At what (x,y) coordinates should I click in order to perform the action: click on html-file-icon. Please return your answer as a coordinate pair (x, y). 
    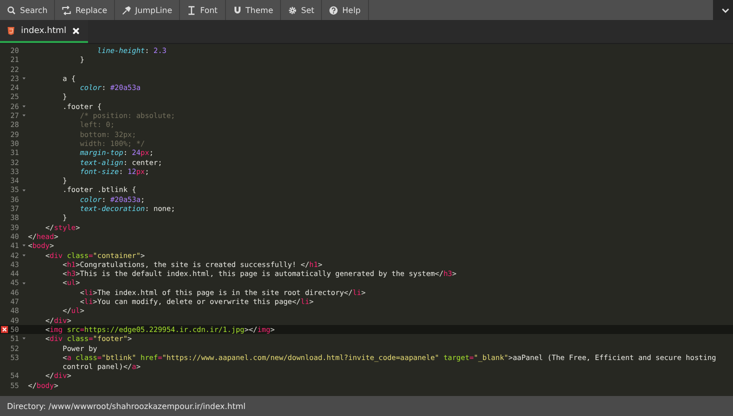
    Looking at the image, I should click on (11, 31).